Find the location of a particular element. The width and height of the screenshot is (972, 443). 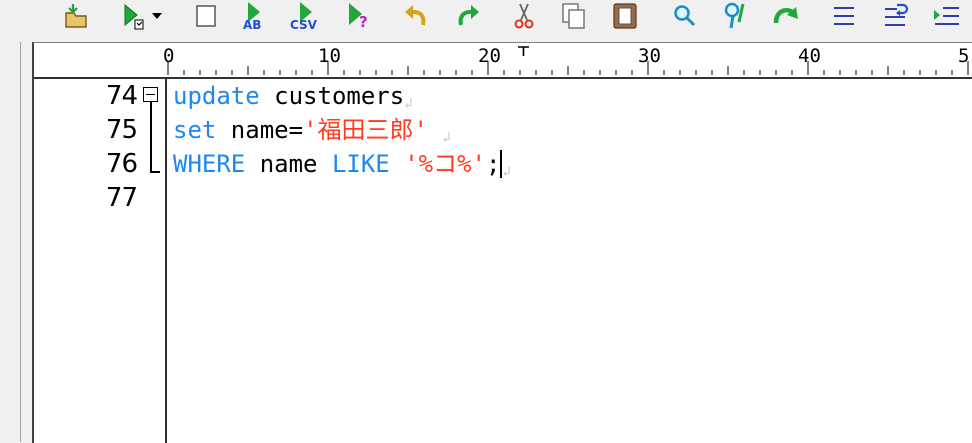

svg-text: AB is located at coordinates (252, 25).